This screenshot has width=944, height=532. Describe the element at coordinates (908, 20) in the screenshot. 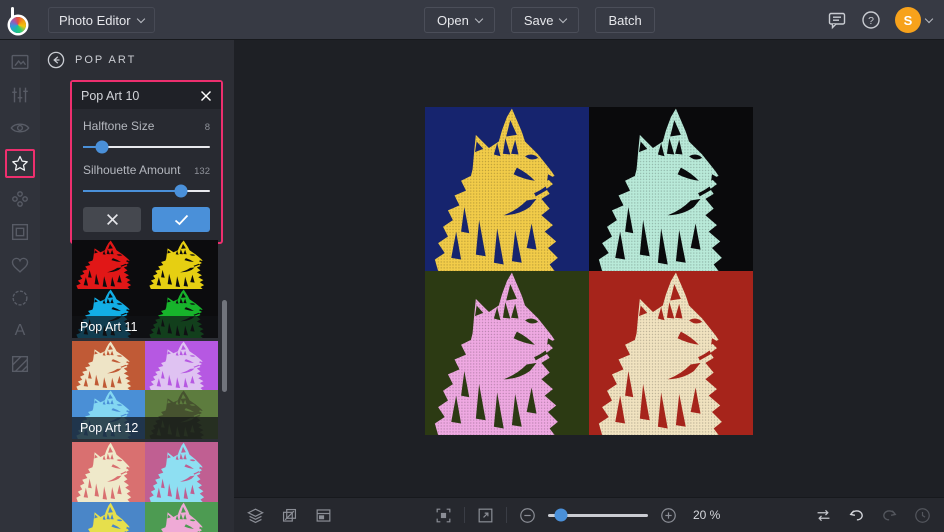

I see `avatar: S` at that location.